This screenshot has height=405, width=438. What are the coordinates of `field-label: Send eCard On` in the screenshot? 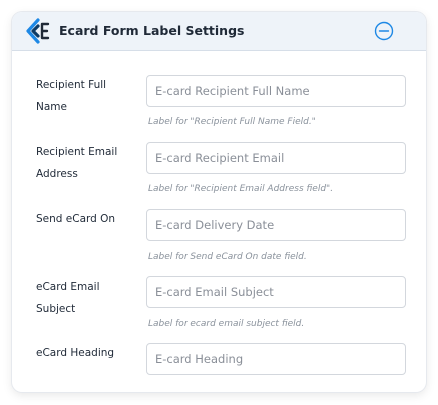 It's located at (76, 219).